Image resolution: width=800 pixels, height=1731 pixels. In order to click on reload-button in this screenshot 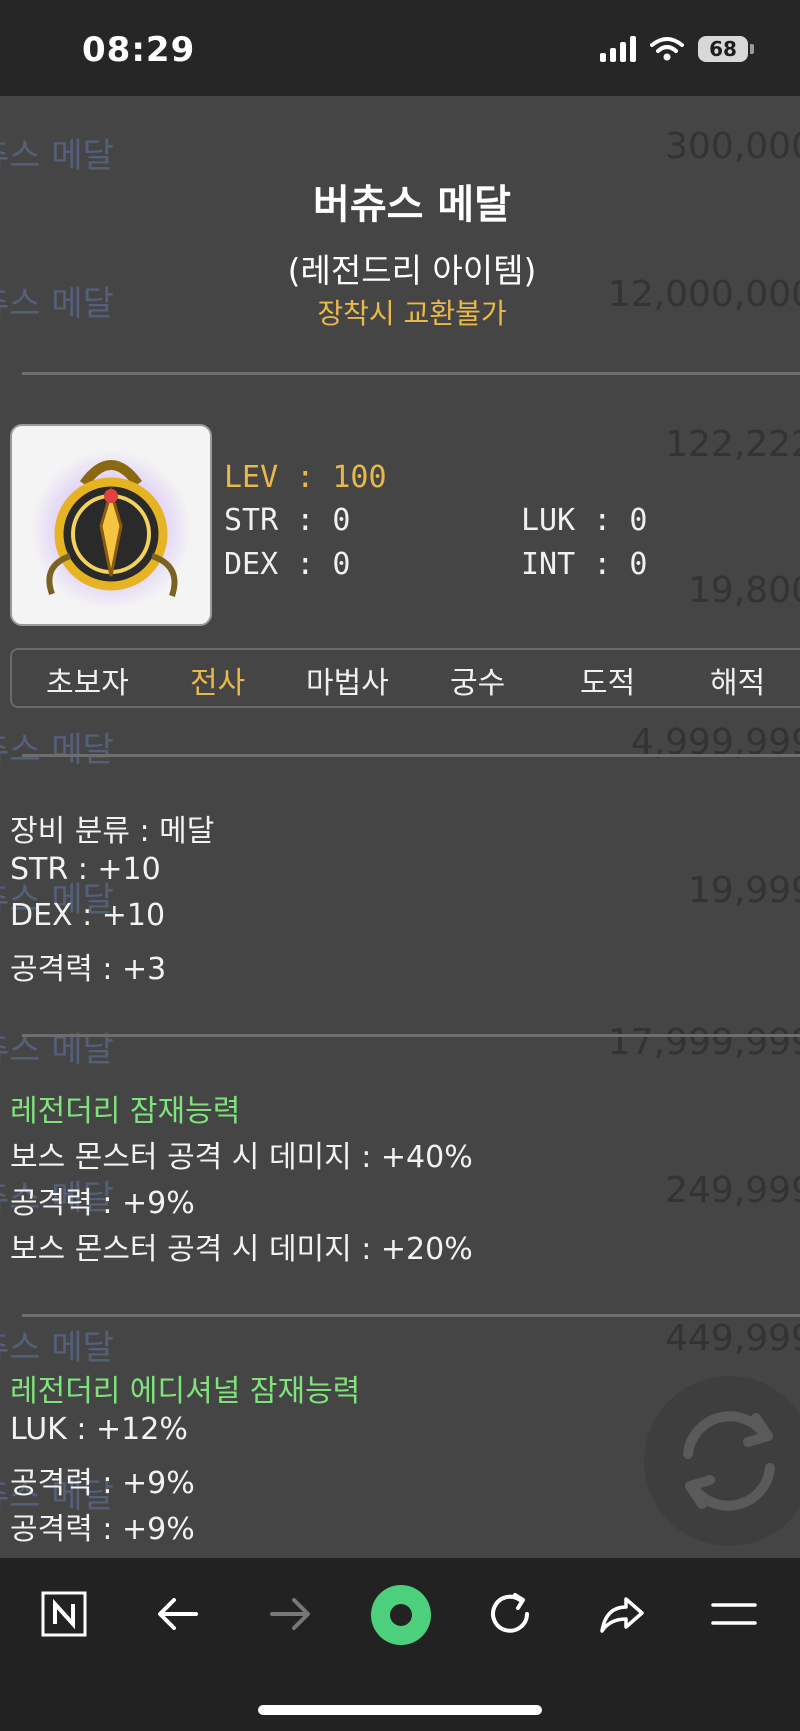, I will do `click(510, 1614)`.